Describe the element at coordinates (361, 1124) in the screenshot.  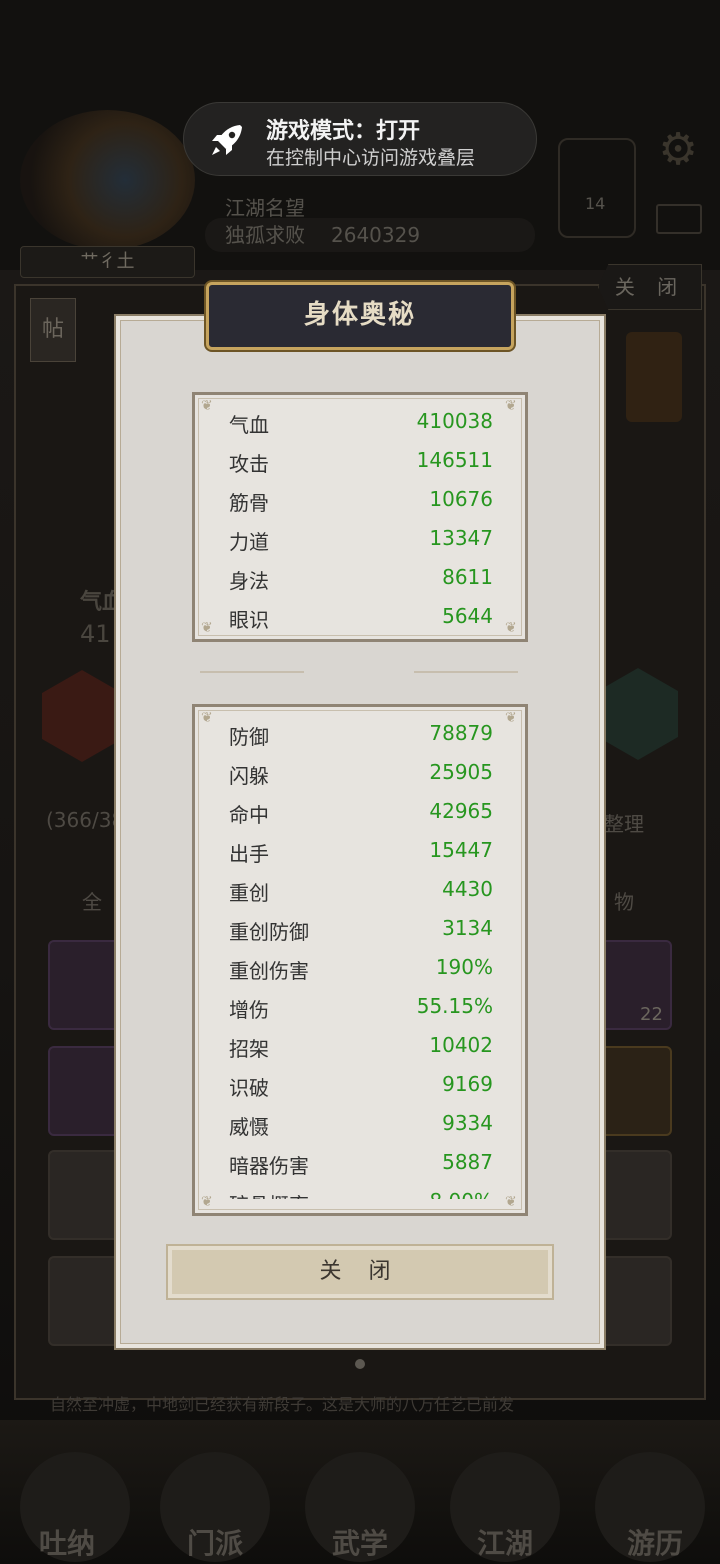
I see `stat-row-intimidation: 威慑 9334` at that location.